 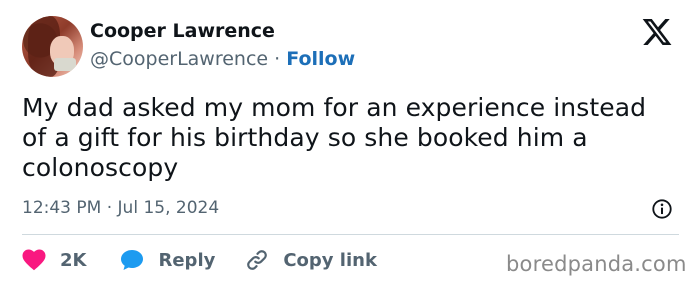 I want to click on reply-label: Reply, so click(x=187, y=260).